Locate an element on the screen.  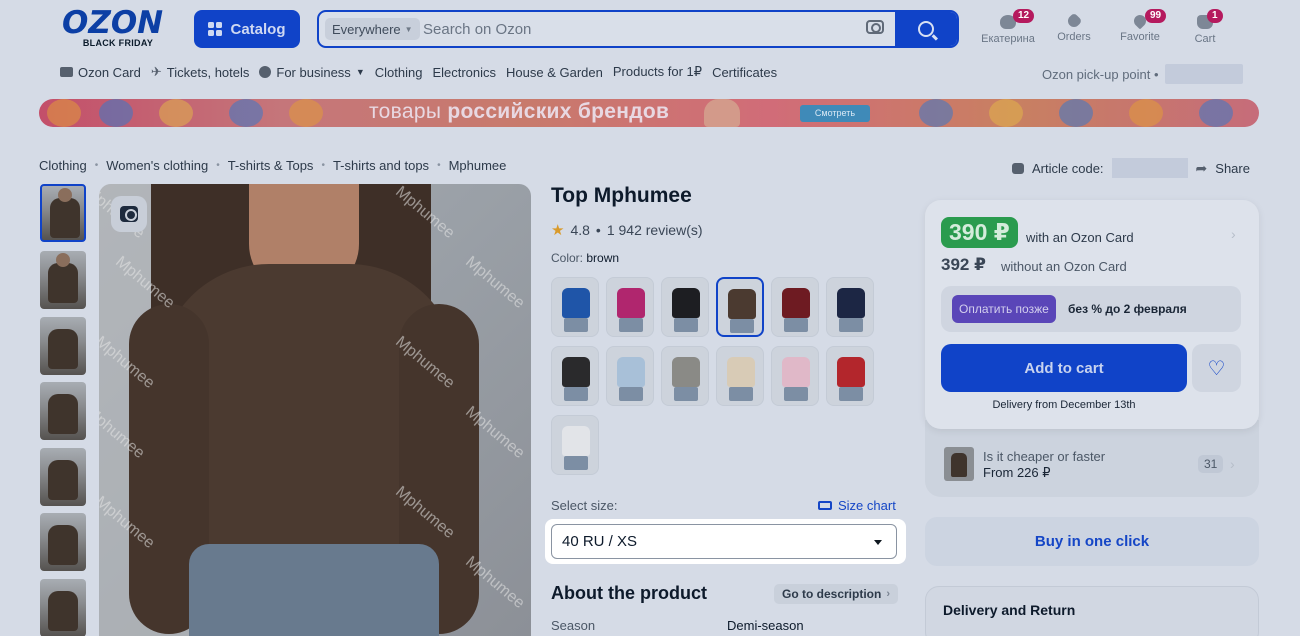
product-rating: ★ 4.8 • 1 942 review(s) is located at coordinates (627, 230).